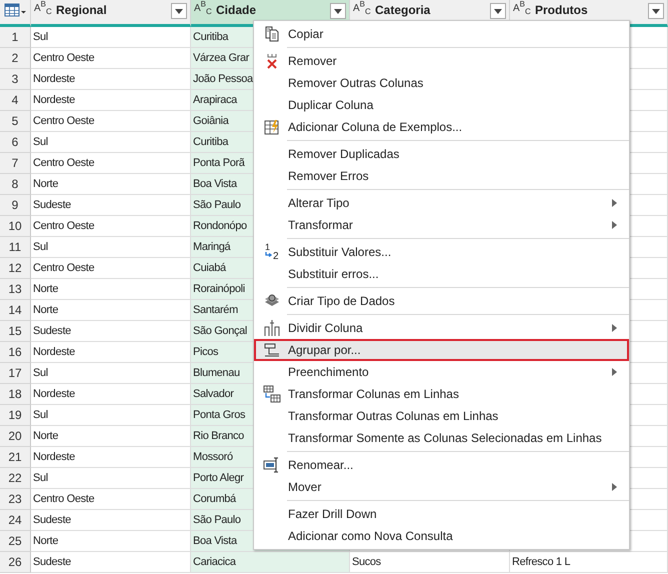  What do you see at coordinates (272, 328) in the screenshot?
I see `split-column-icon` at bounding box center [272, 328].